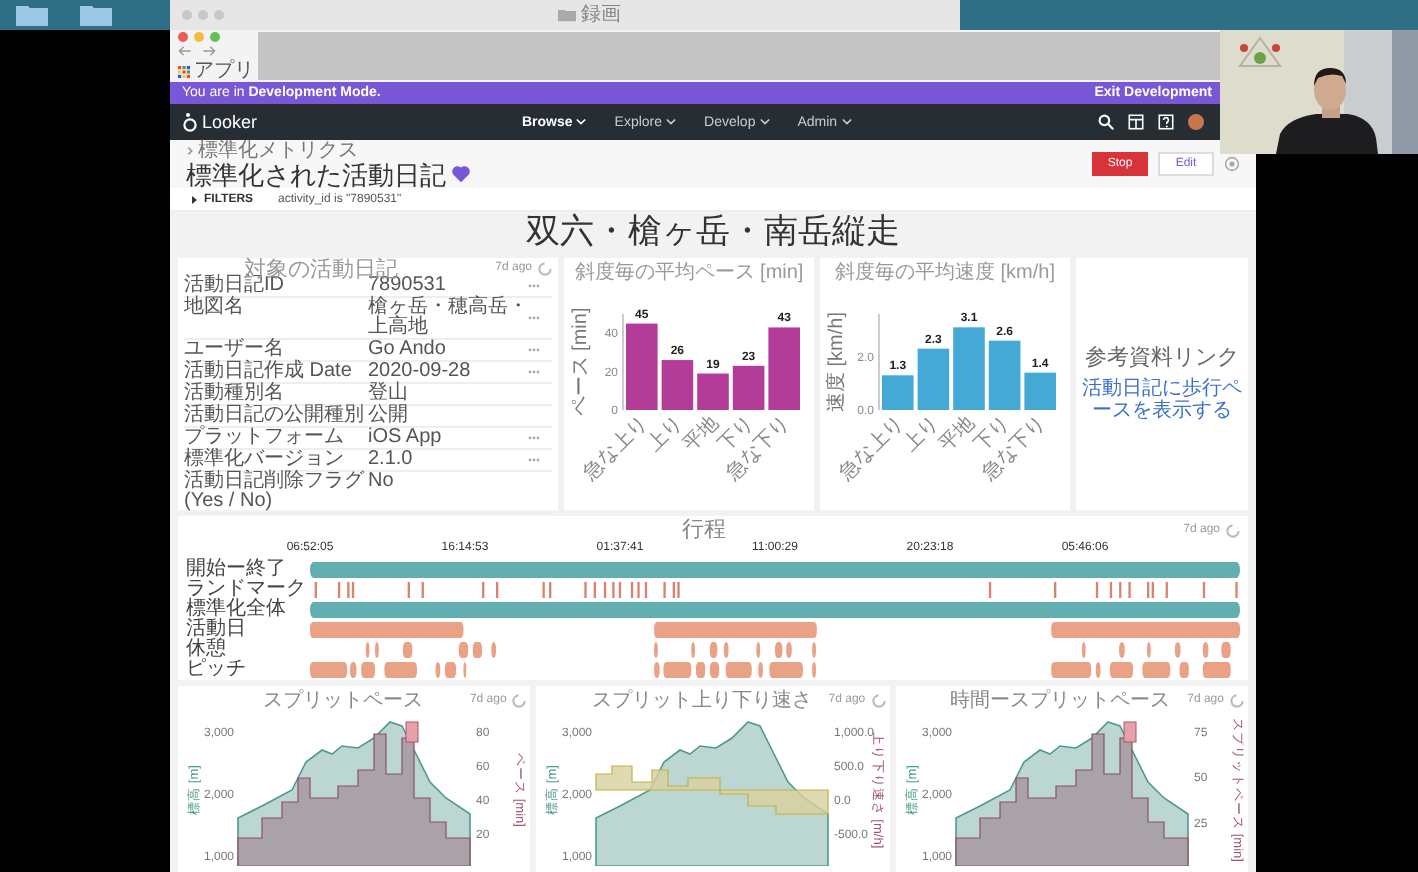 The height and width of the screenshot is (872, 1418). I want to click on table-cell-text: 標準化バージョン, so click(265, 460).